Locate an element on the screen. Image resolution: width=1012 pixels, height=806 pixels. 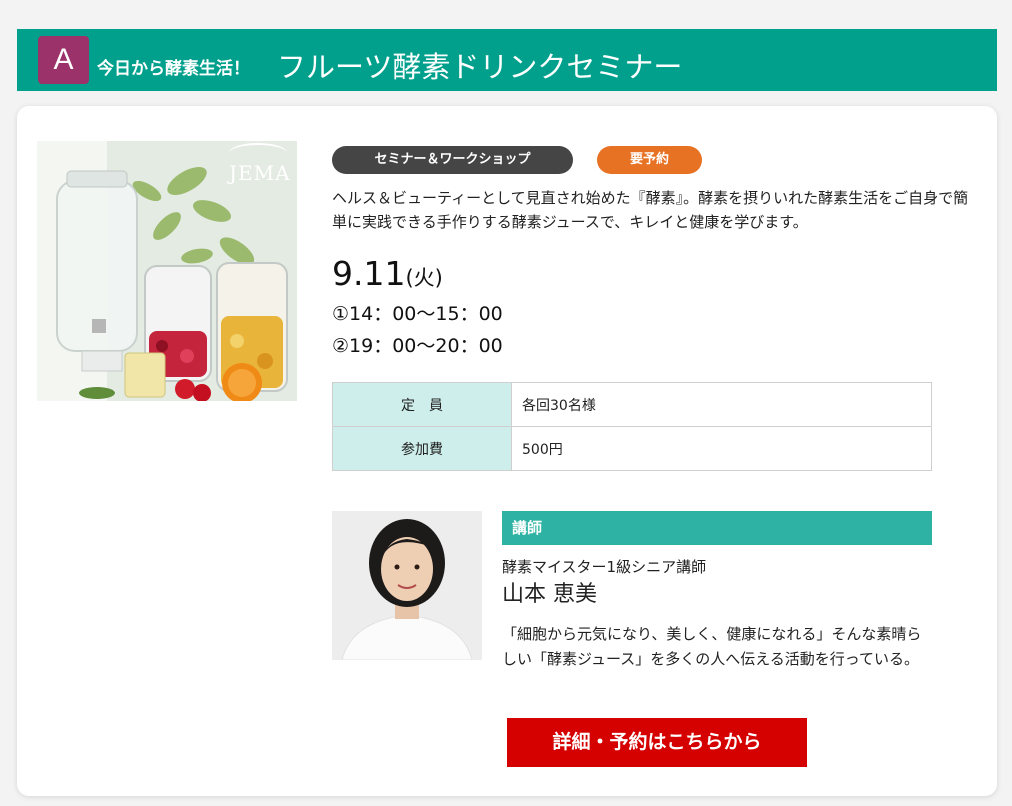
product-logo-text: JEMA is located at coordinates (260, 173).